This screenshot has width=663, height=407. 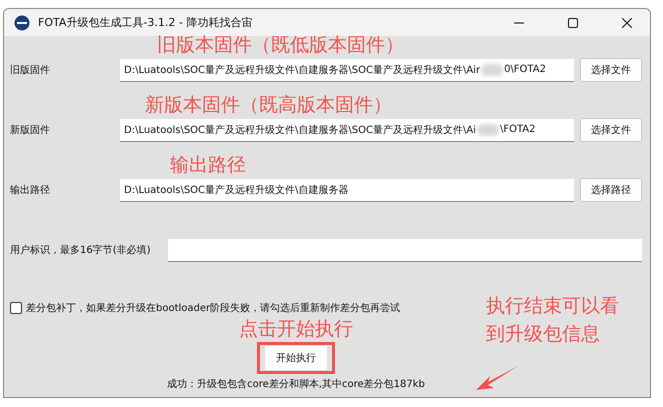 What do you see at coordinates (296, 329) in the screenshot?
I see `annotation-text: 点击开始执行` at bounding box center [296, 329].